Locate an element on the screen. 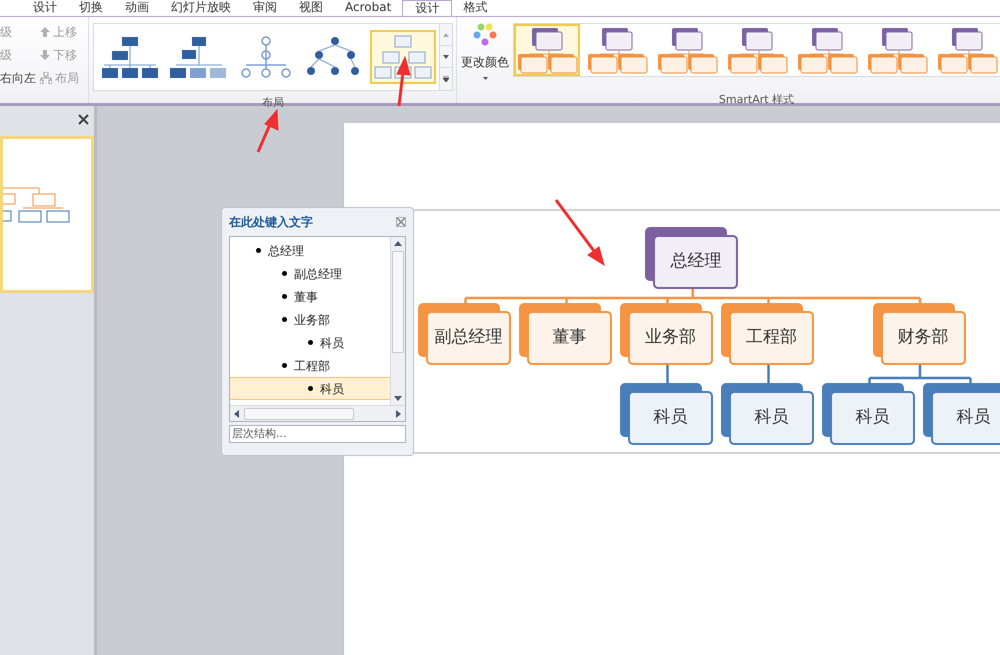  ribbon-command: 右向左 is located at coordinates (18, 78).